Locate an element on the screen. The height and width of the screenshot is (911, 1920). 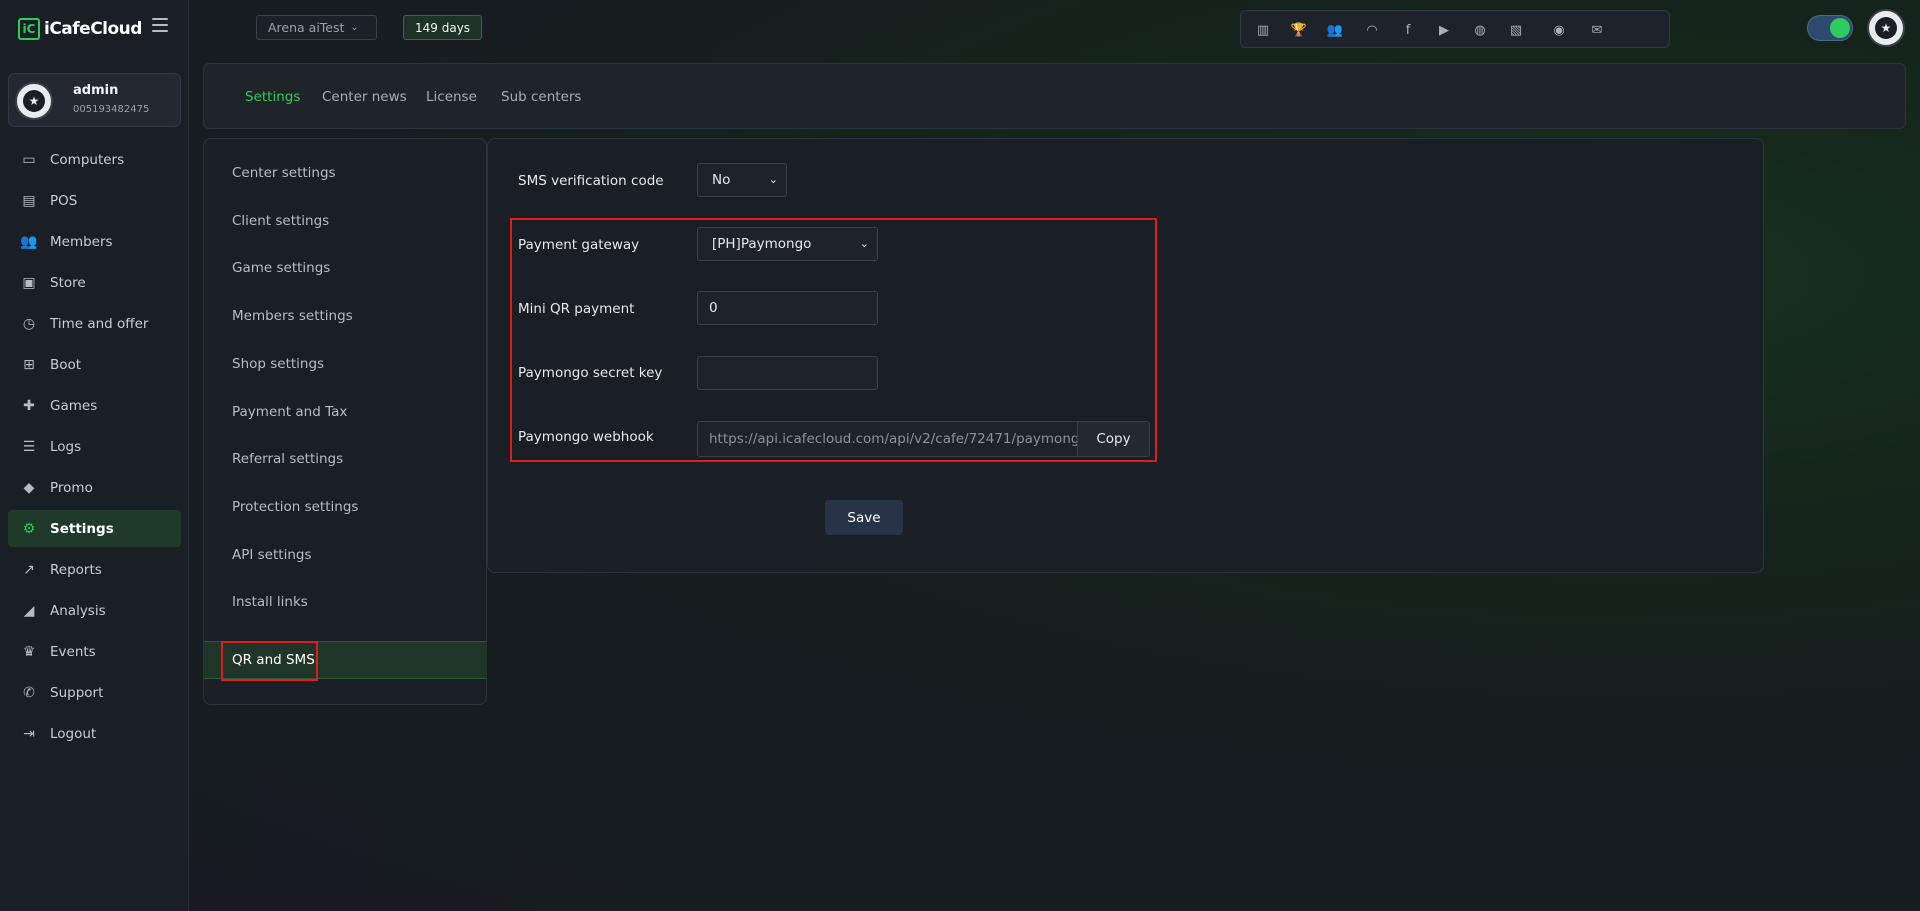
user-name: admin is located at coordinates (96, 90).